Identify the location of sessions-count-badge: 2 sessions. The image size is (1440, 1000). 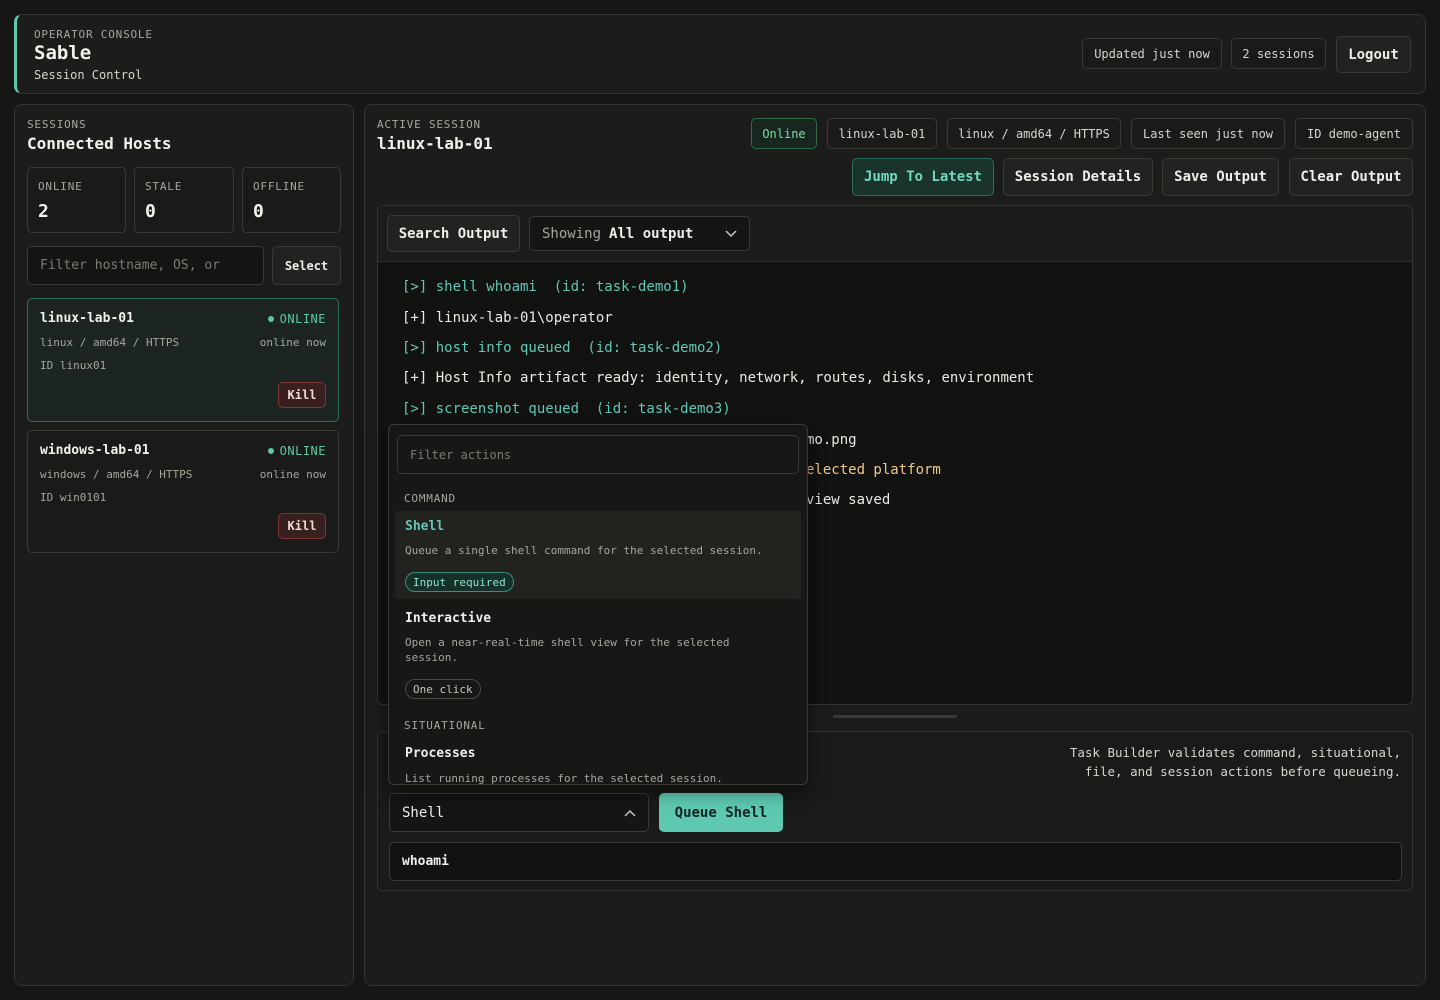
(1278, 53).